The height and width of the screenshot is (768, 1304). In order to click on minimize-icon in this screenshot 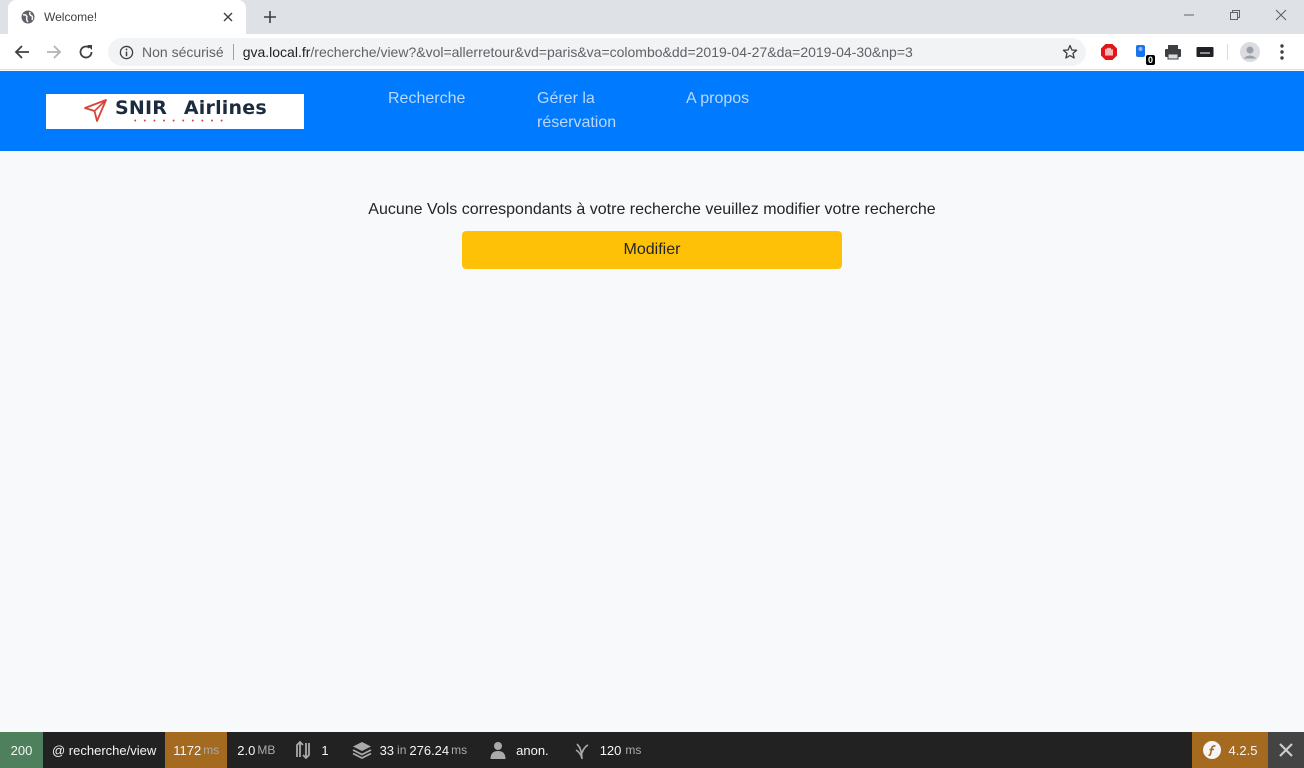, I will do `click(1189, 15)`.